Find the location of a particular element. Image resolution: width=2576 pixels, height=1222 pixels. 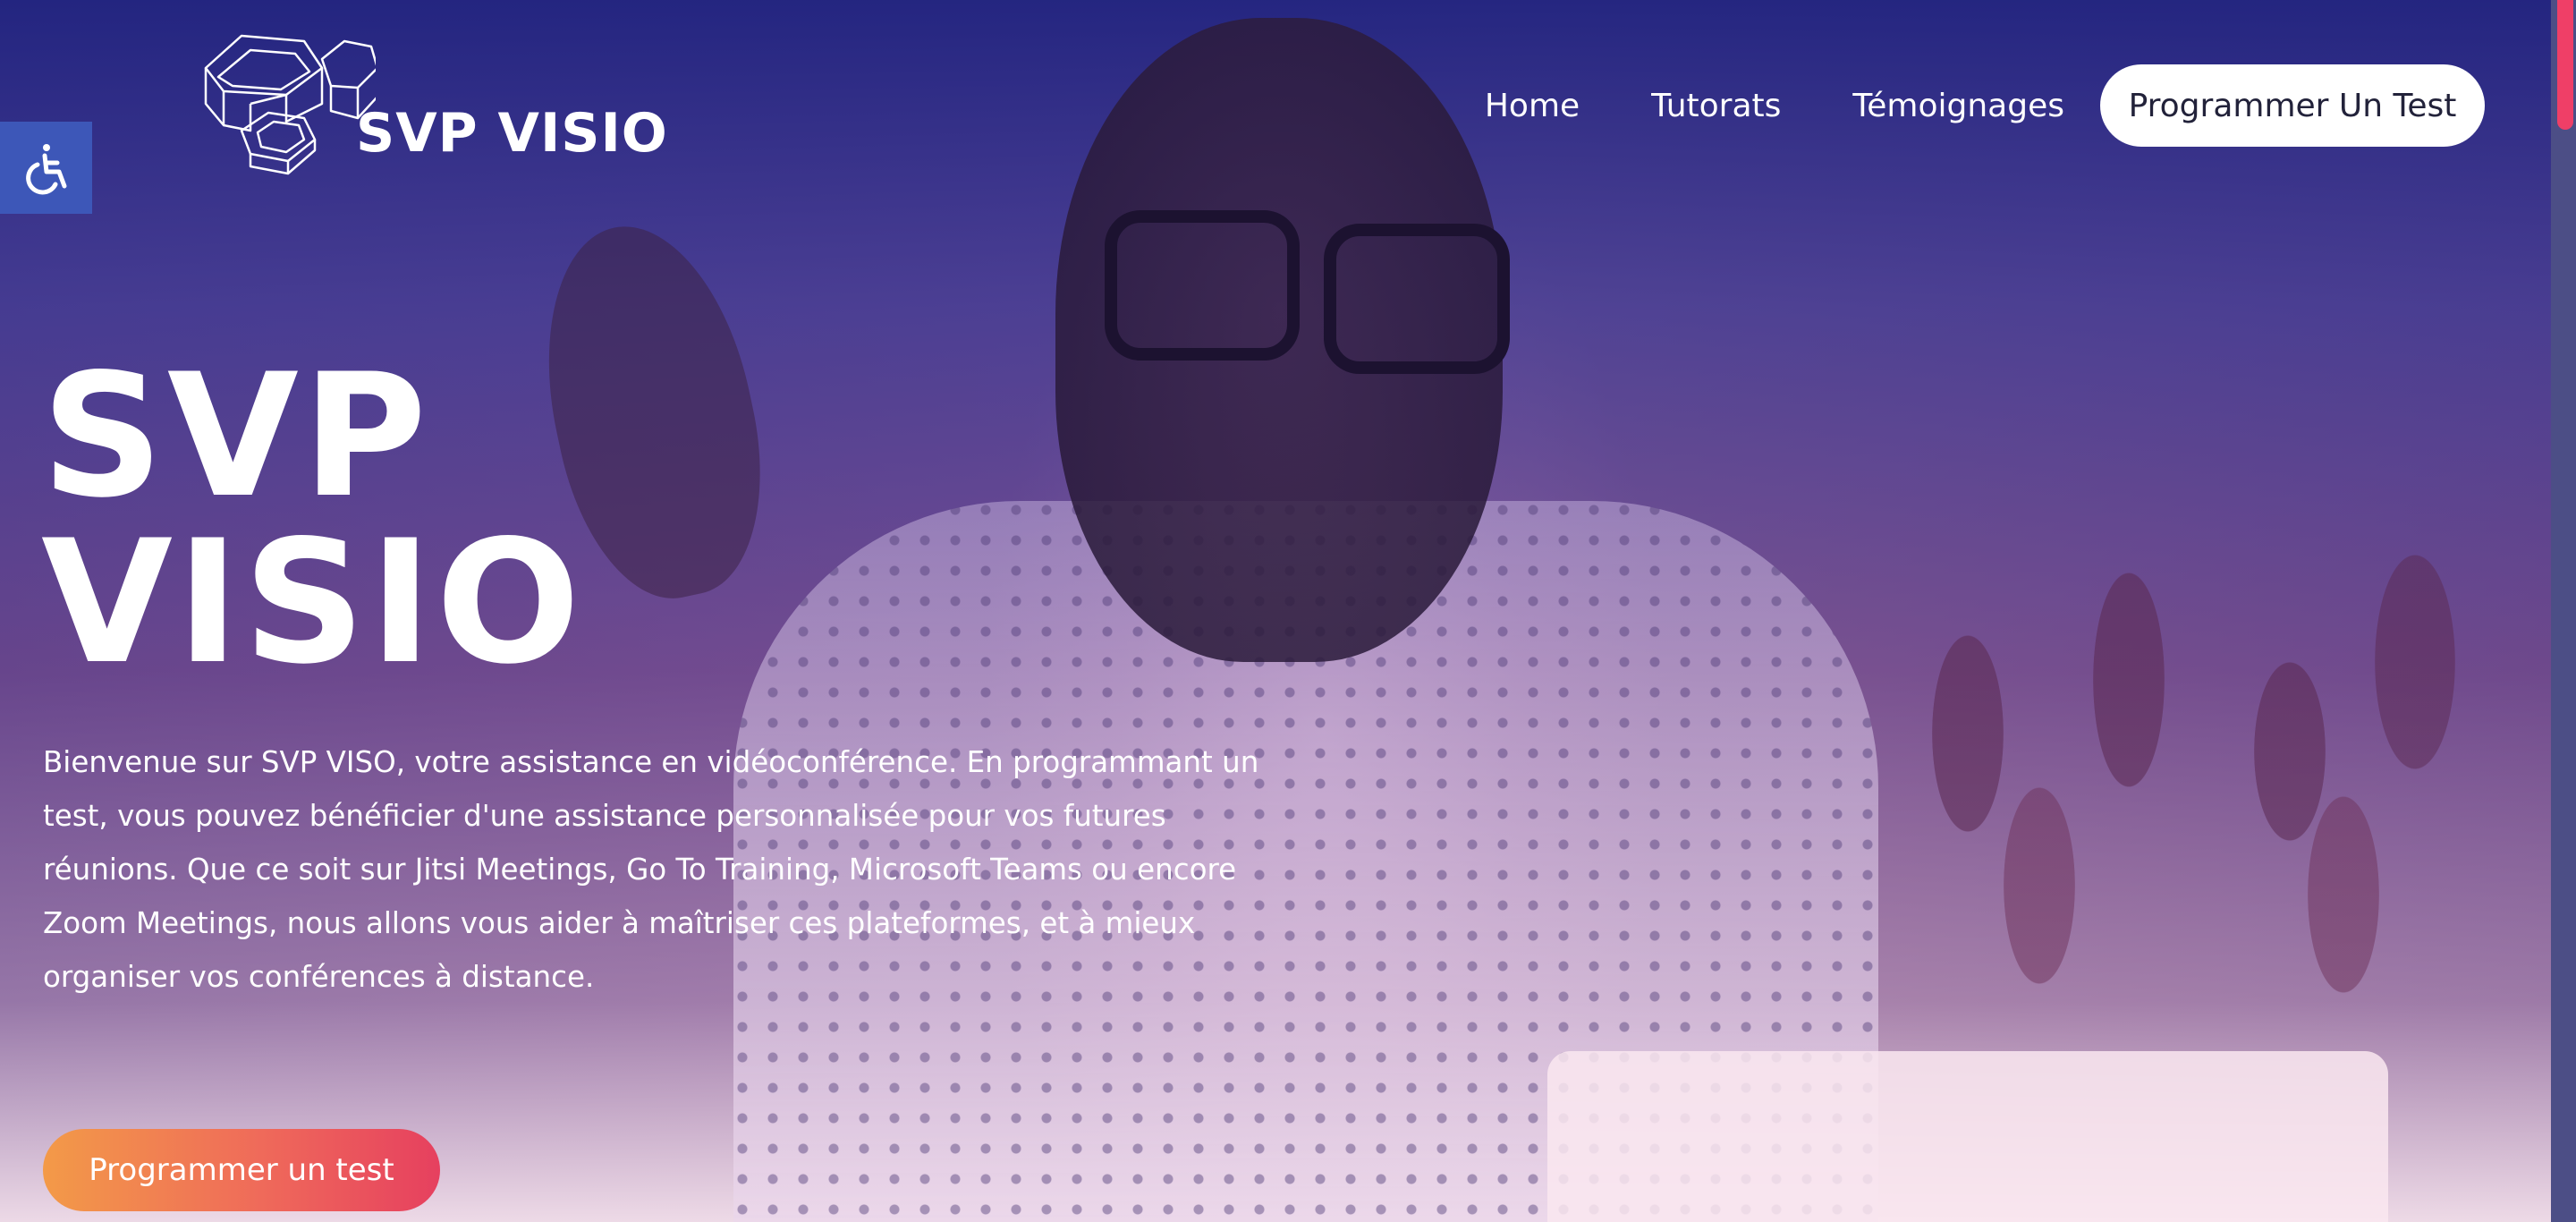

background-laptop is located at coordinates (1967, 1136).